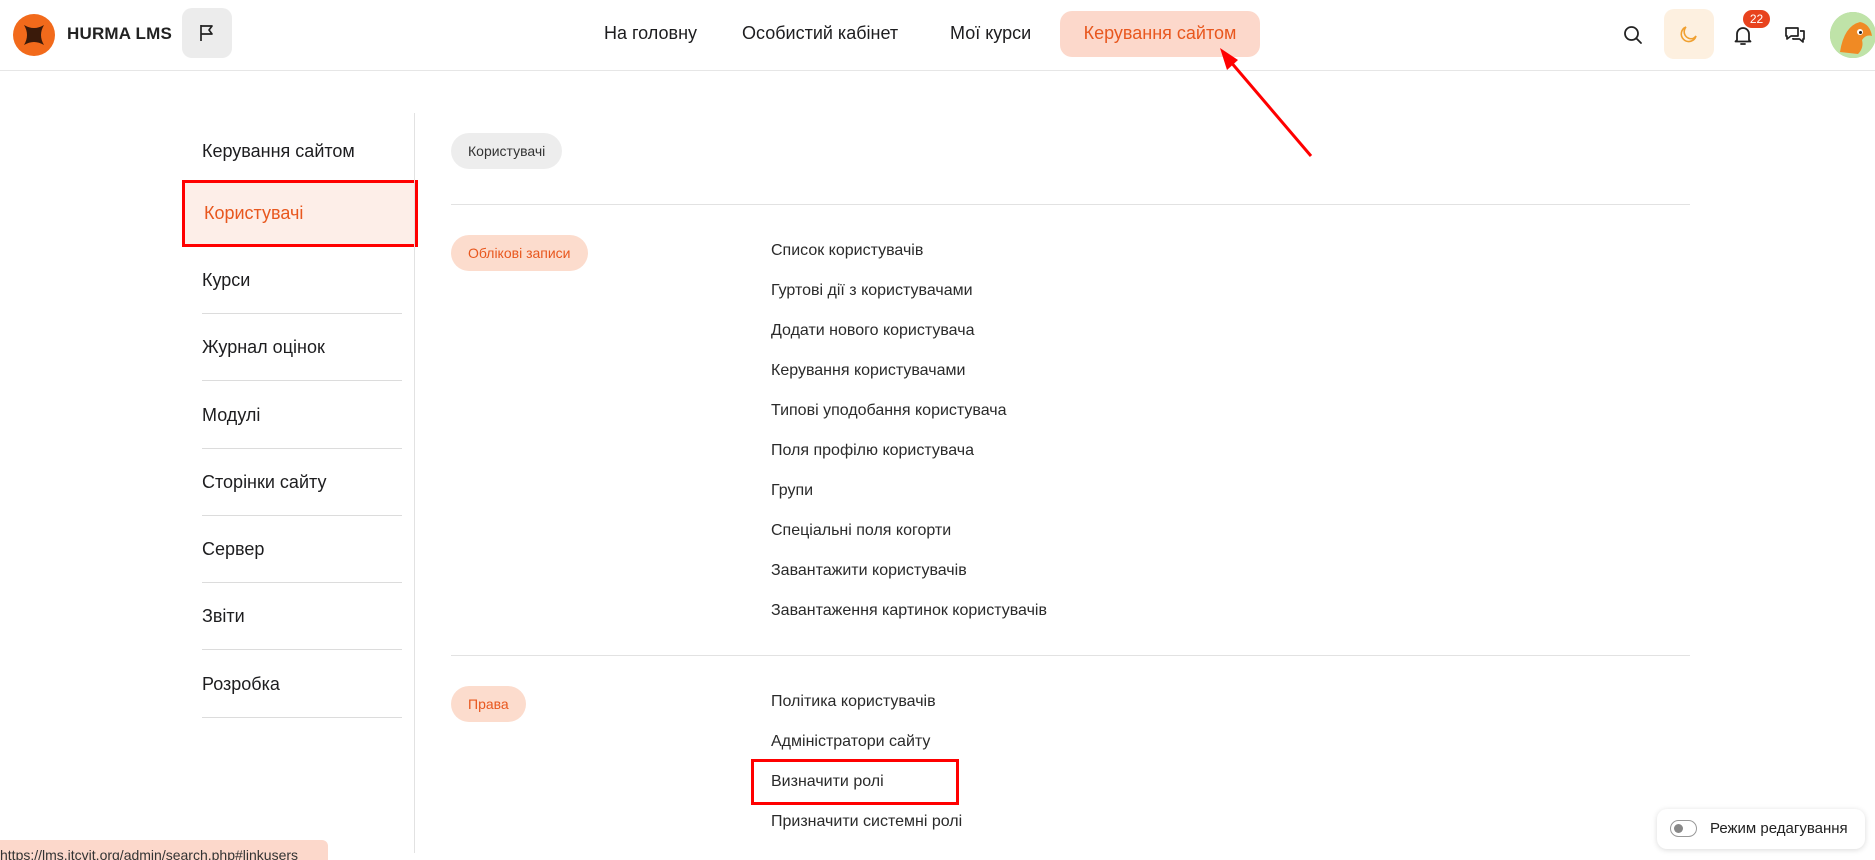 The image size is (1875, 860). I want to click on messages-button, so click(1795, 35).